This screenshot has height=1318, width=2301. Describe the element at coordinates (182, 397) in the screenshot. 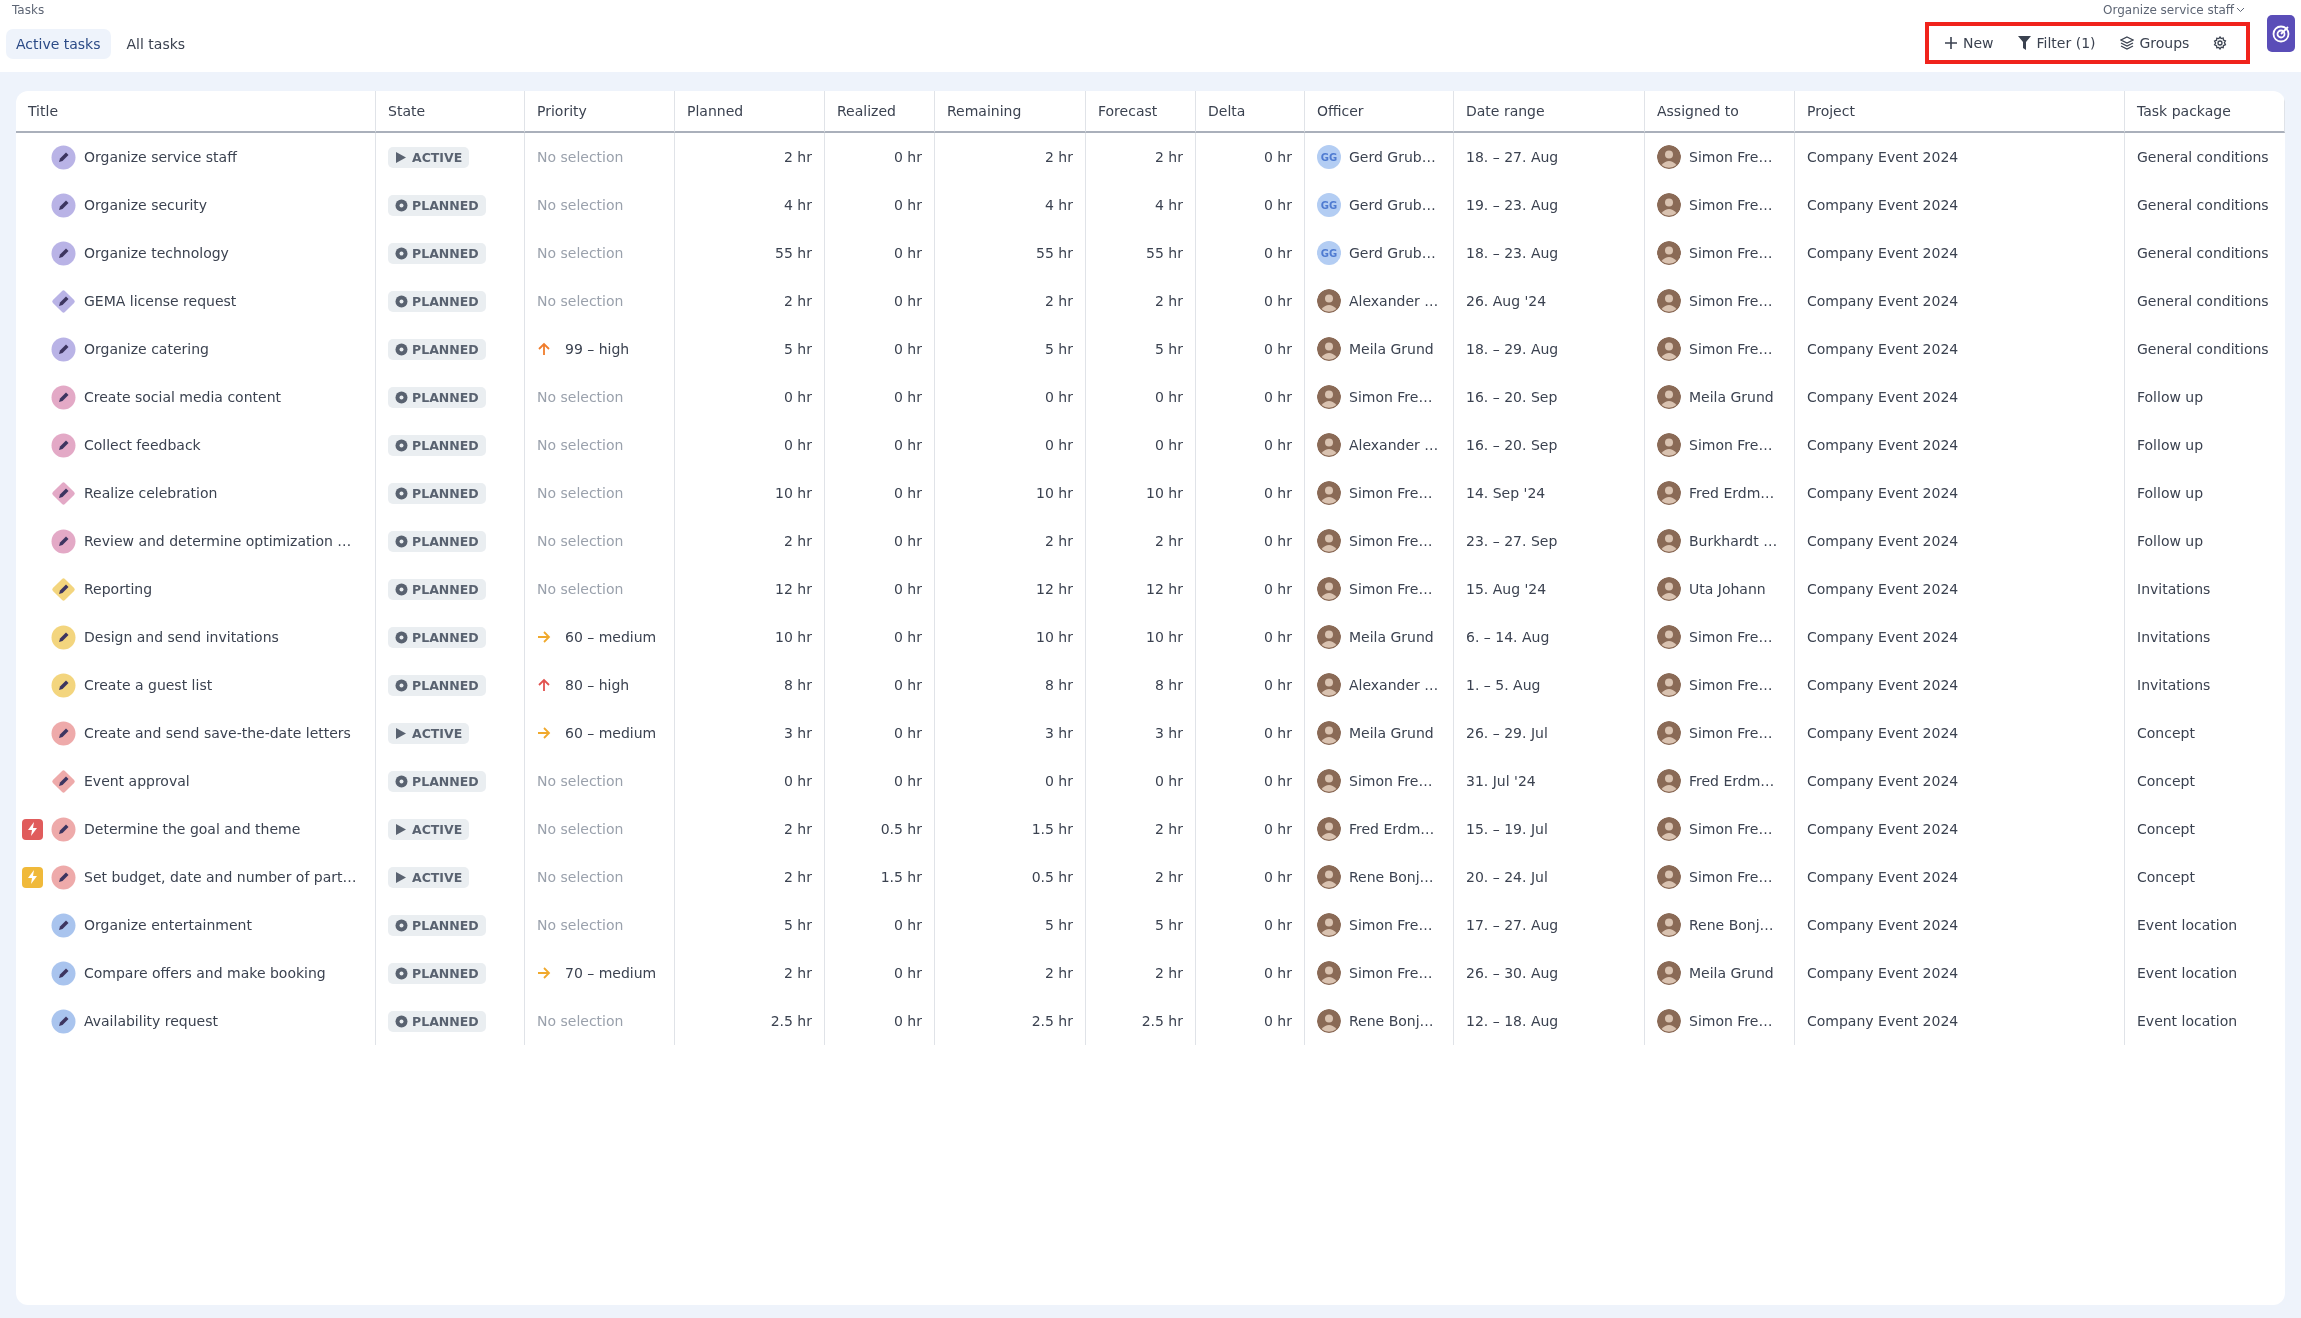

I see `task-title: Create social media content` at that location.